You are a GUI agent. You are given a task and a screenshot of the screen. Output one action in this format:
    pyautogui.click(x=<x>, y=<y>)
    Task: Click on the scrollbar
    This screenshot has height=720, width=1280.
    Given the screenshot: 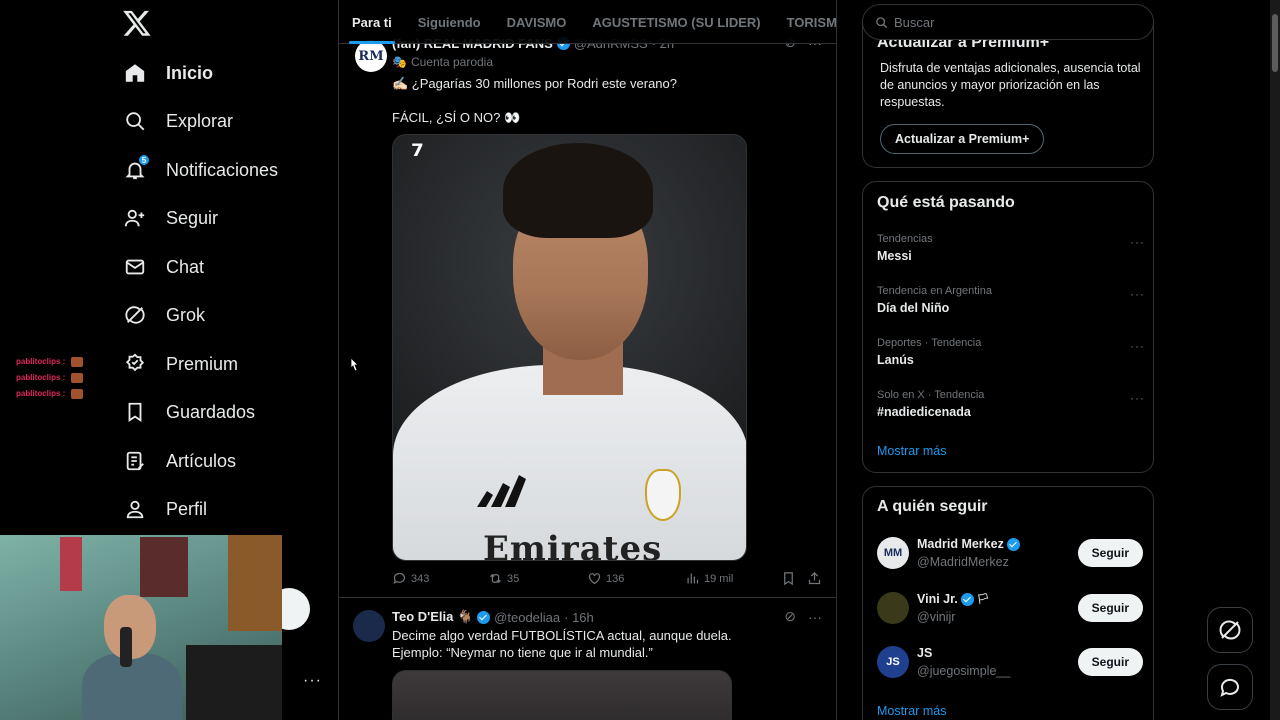 What is the action you would take?
    pyautogui.click(x=1275, y=360)
    